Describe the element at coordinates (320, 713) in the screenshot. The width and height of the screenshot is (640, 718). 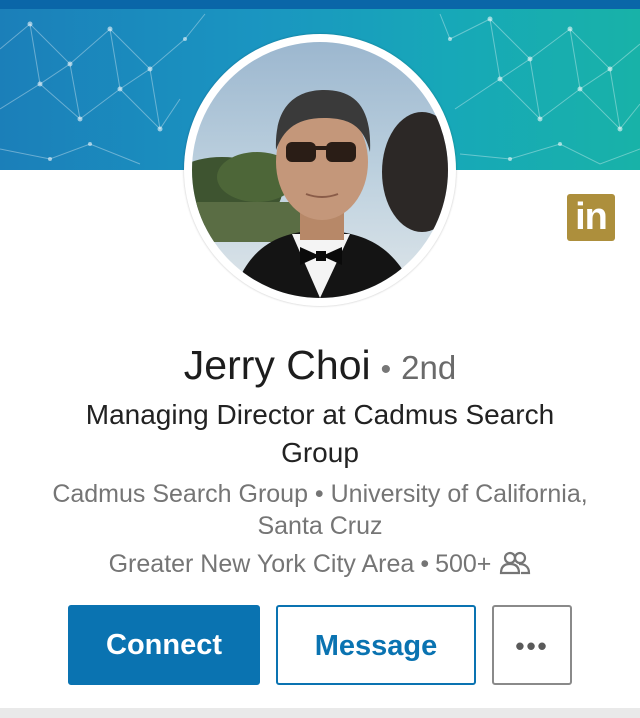
I see `bottom-divider` at that location.